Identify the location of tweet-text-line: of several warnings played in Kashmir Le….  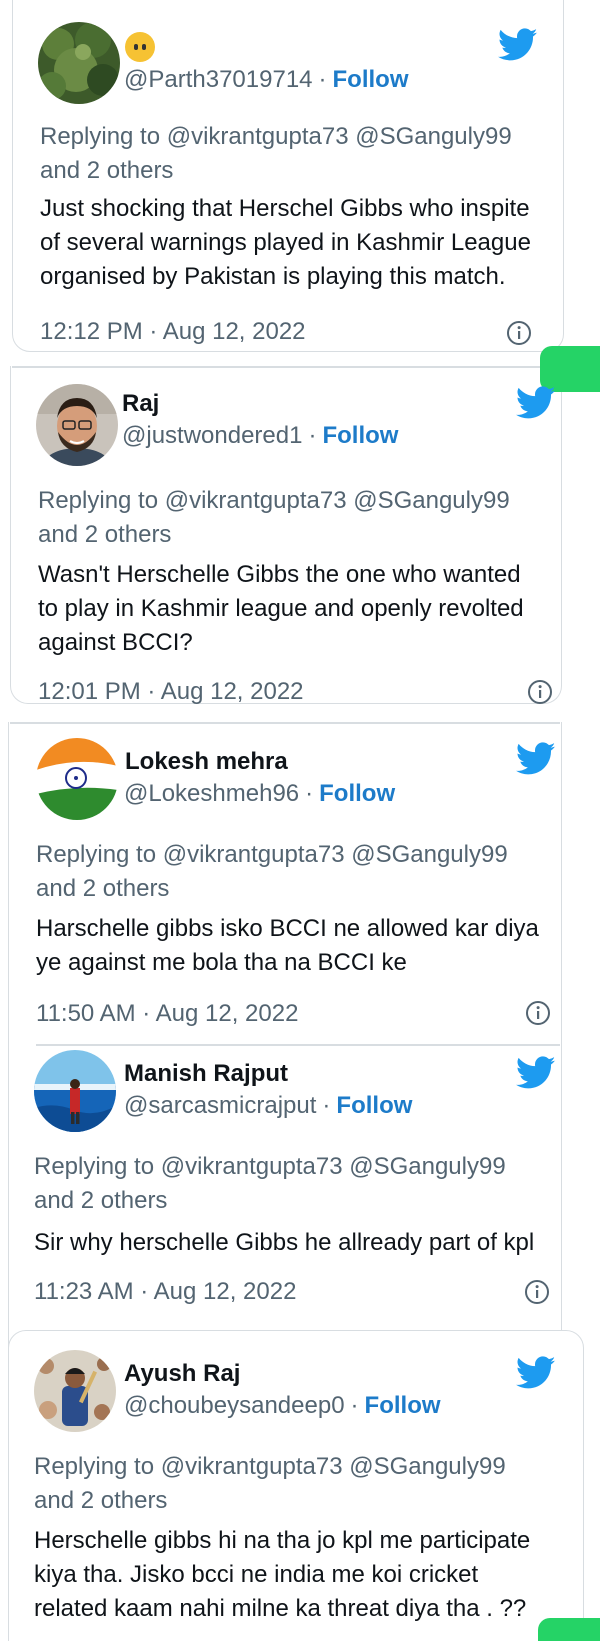
(285, 242).